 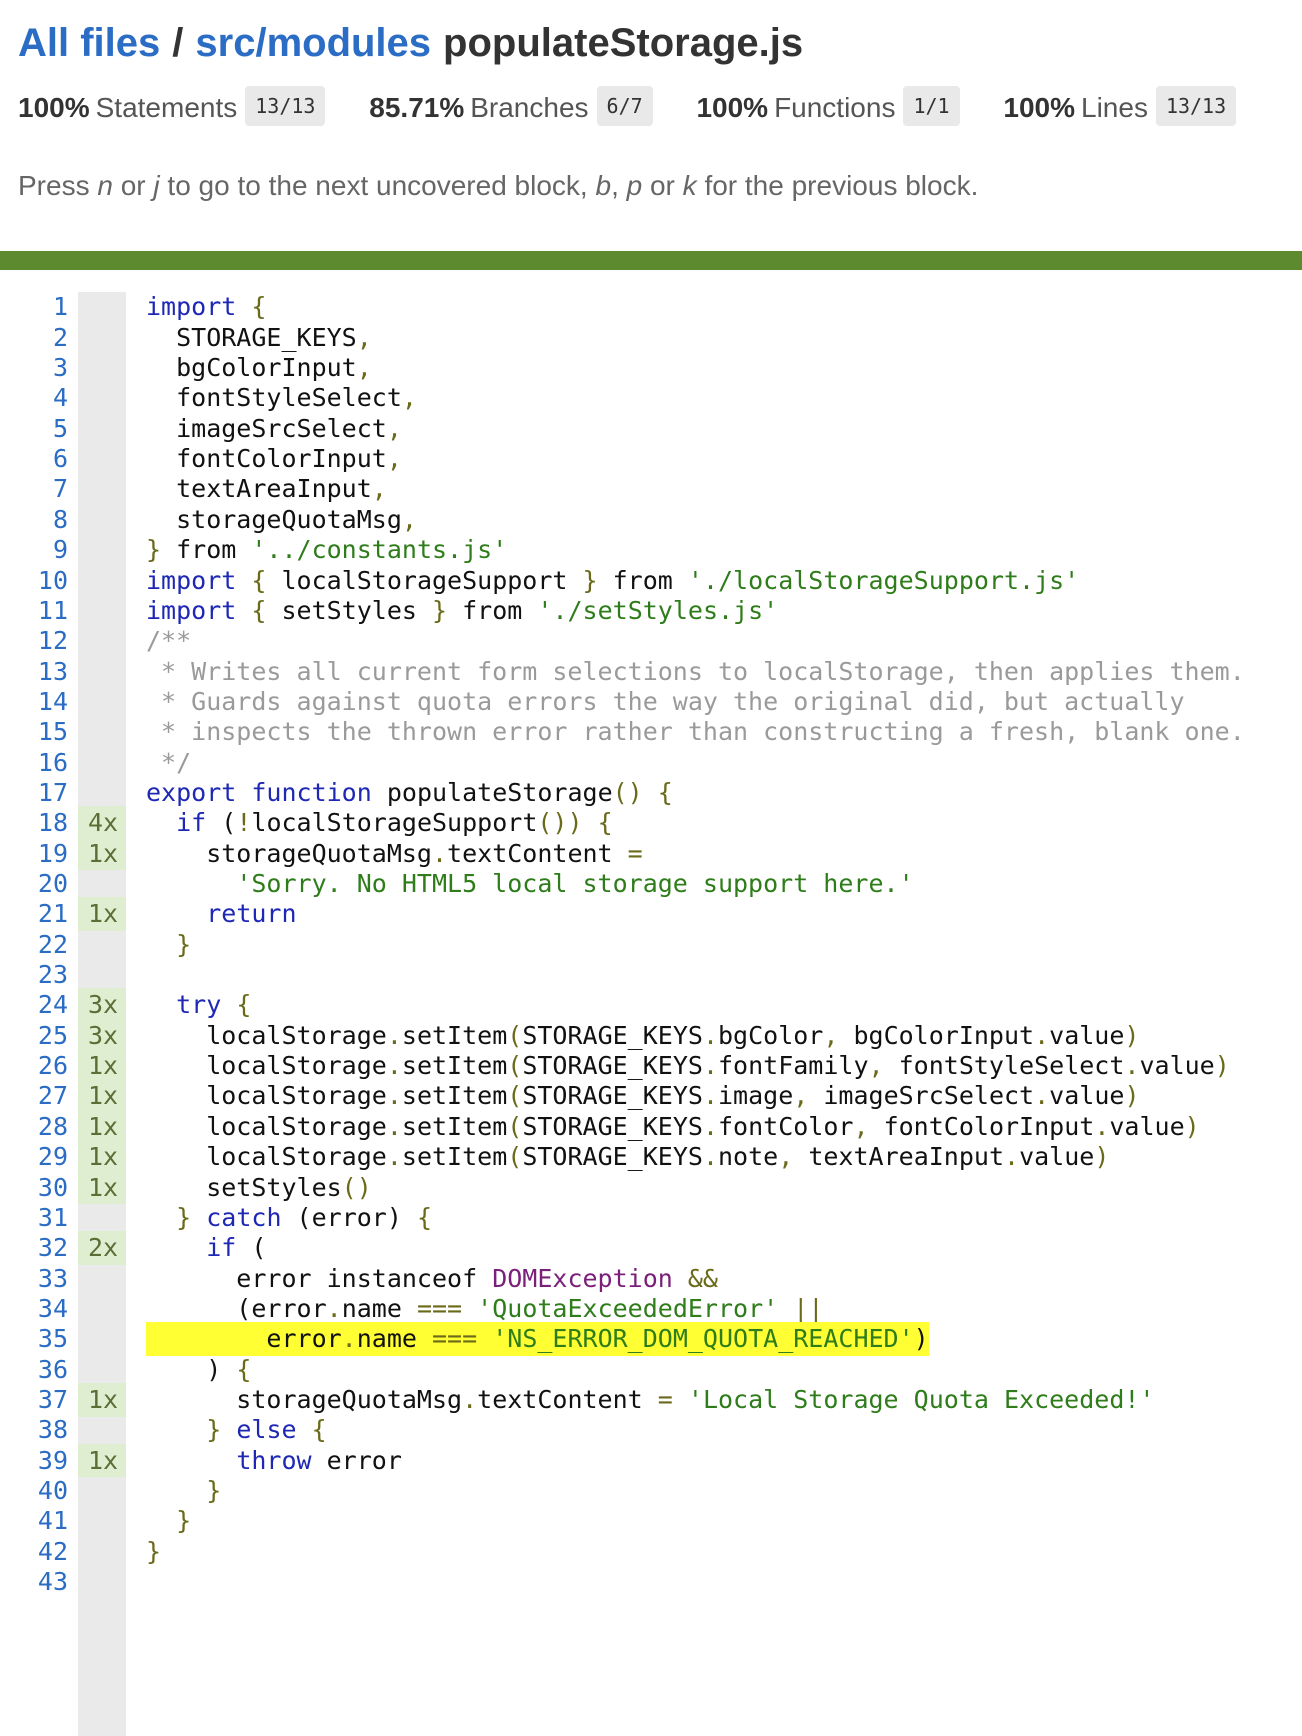 What do you see at coordinates (651, 489) in the screenshot?
I see `code-line: 7 textAreaInput,` at bounding box center [651, 489].